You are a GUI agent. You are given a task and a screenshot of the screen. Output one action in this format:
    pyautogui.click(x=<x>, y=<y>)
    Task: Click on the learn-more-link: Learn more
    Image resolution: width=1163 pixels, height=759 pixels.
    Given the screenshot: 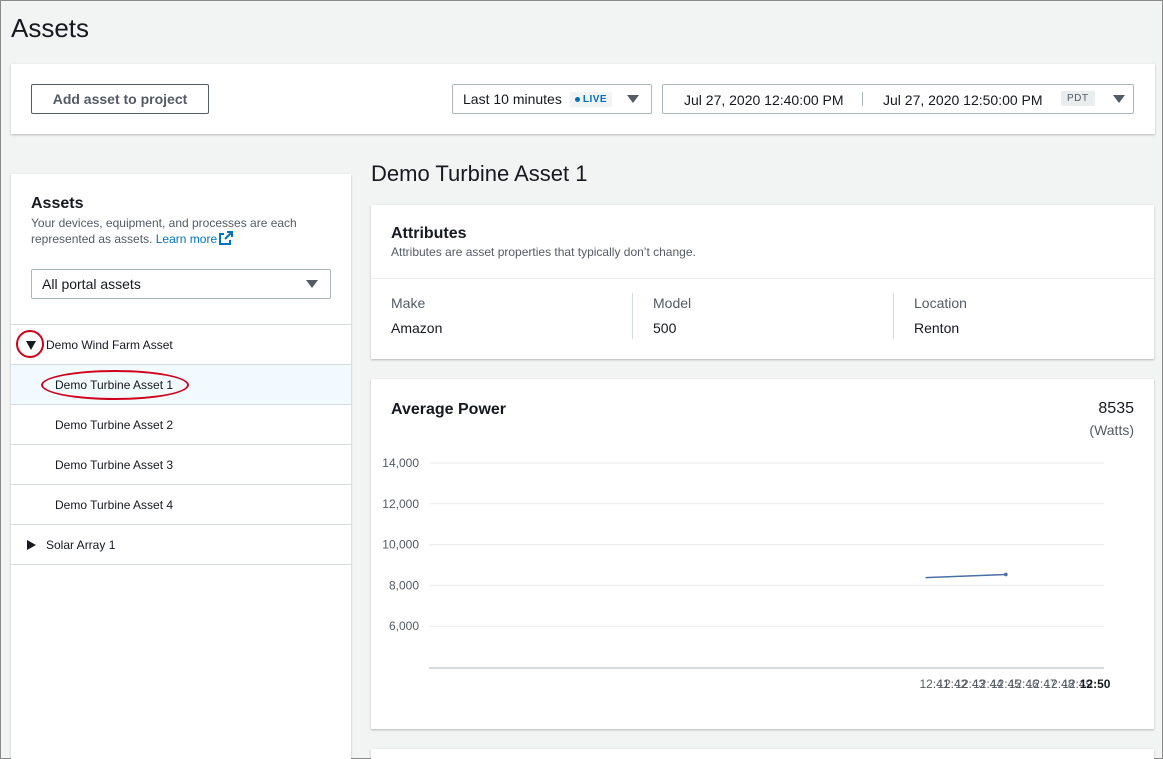 What is the action you would take?
    pyautogui.click(x=194, y=238)
    